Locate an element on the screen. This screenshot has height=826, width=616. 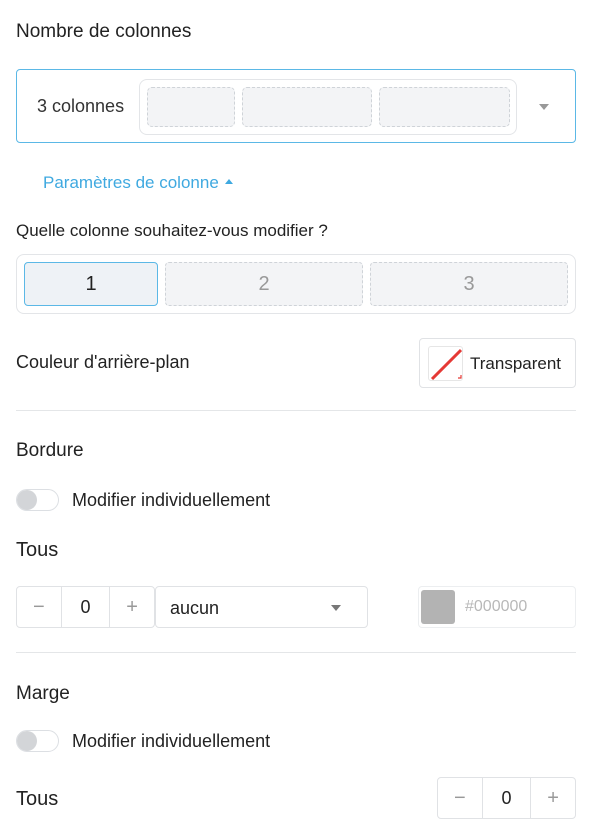
margin-value: 0 is located at coordinates (506, 798).